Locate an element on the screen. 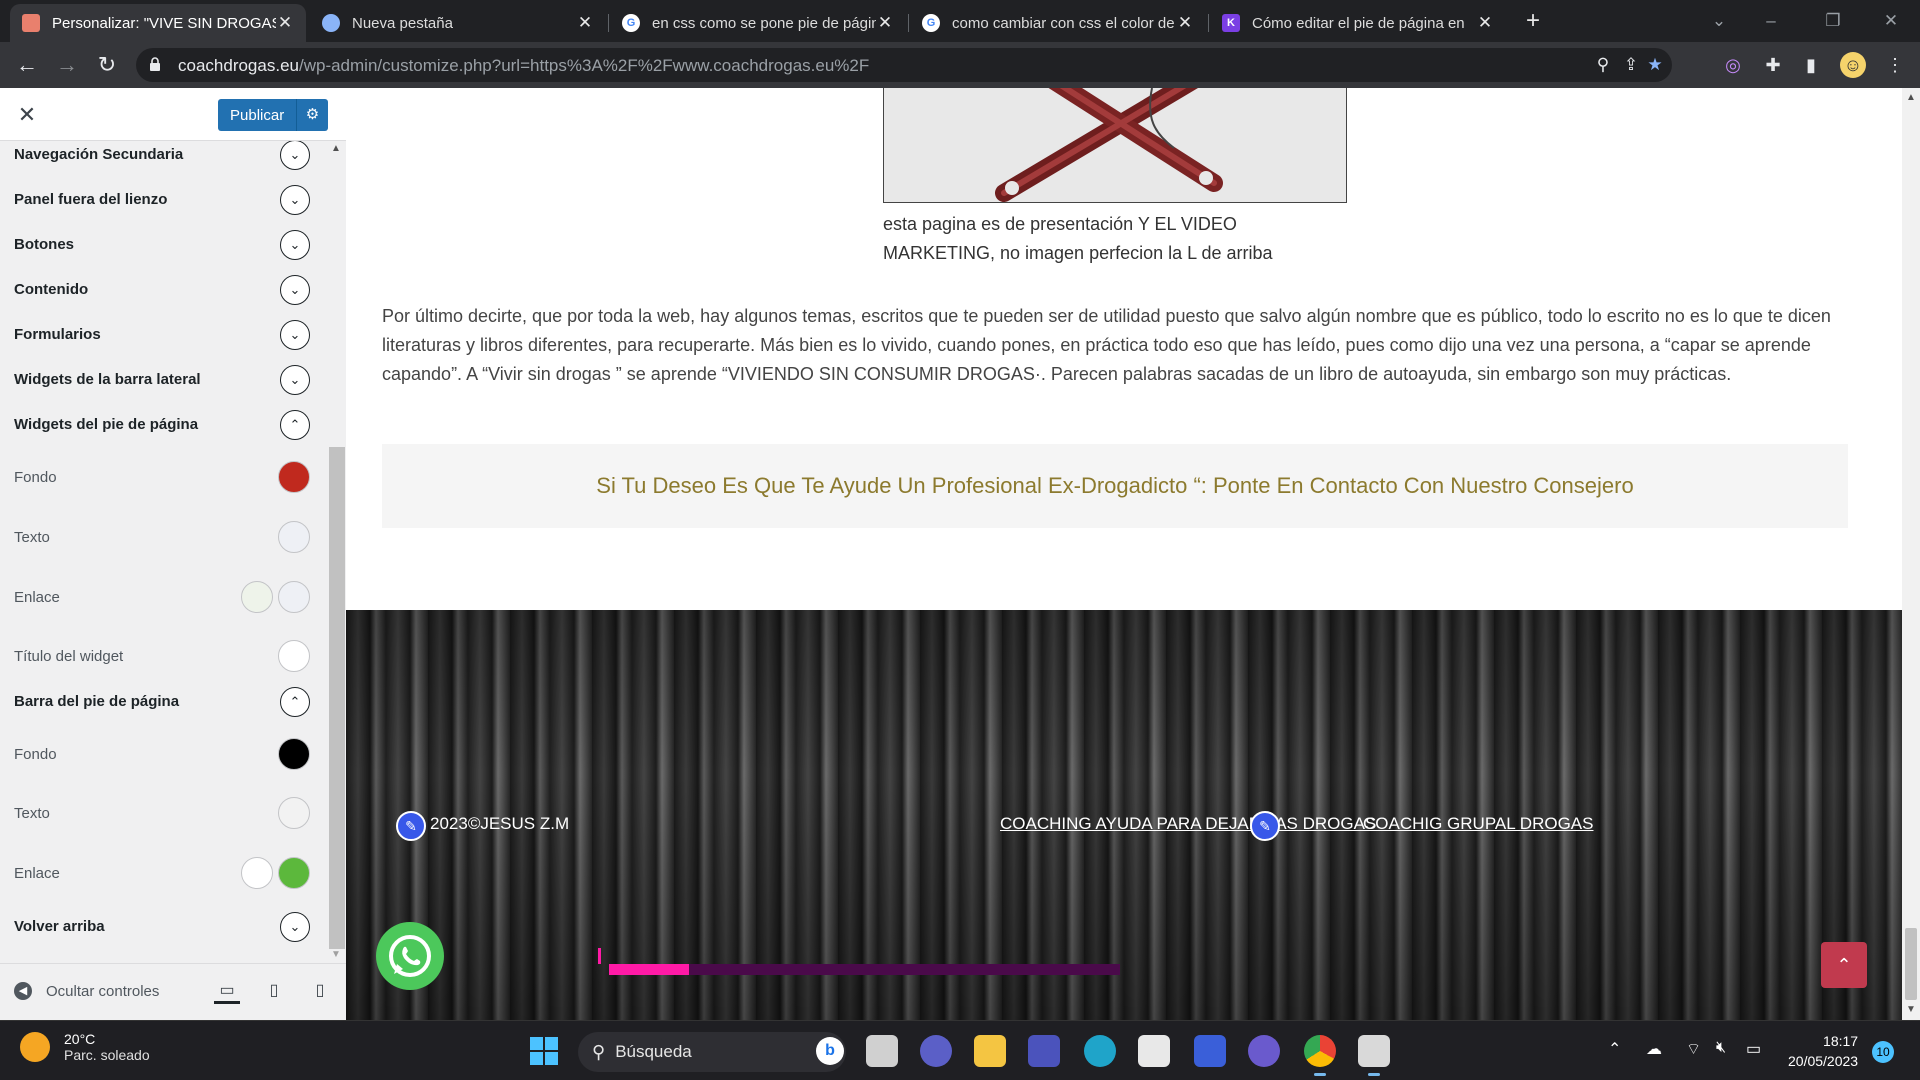  section-label: Volver arriba is located at coordinates (59, 926).